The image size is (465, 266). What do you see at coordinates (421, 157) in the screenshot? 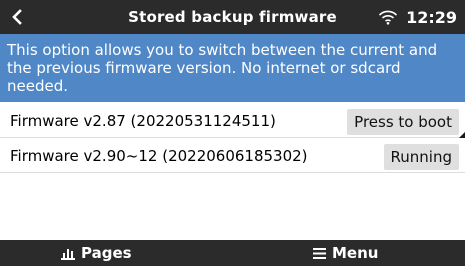
I see `running-status-badge: Running` at bounding box center [421, 157].